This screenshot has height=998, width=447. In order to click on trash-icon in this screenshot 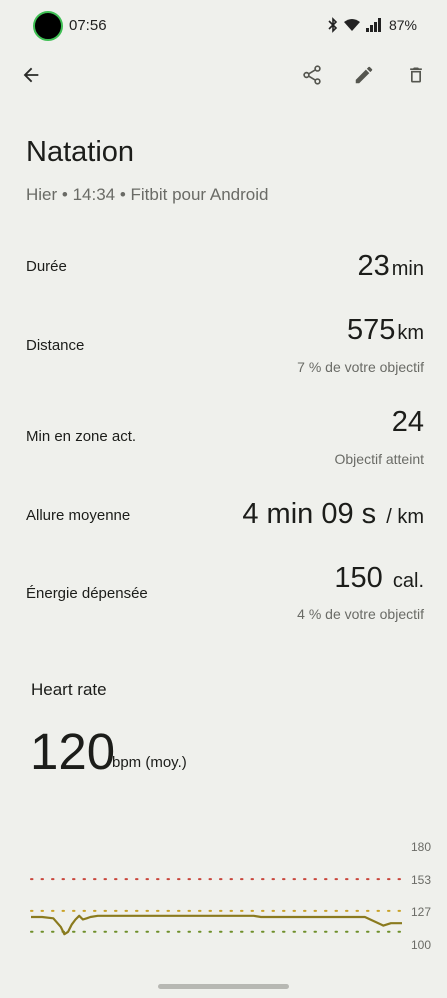, I will do `click(416, 75)`.